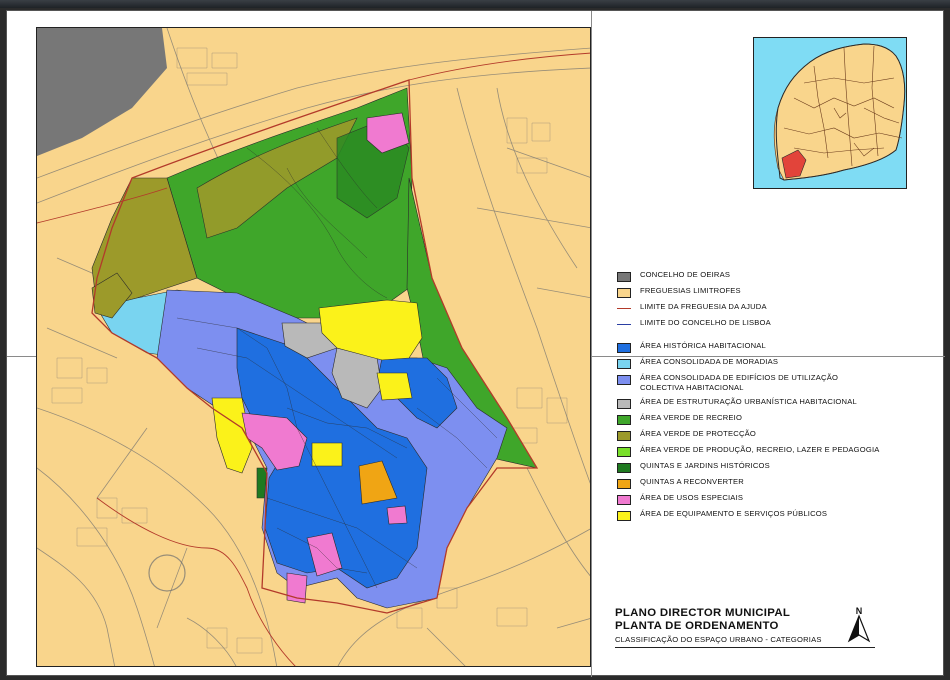 Image resolution: width=950 pixels, height=680 pixels. I want to click on legend-item-verde-proteccao: ÁREA VERDE DE PROTECÇÃO, so click(777, 437).